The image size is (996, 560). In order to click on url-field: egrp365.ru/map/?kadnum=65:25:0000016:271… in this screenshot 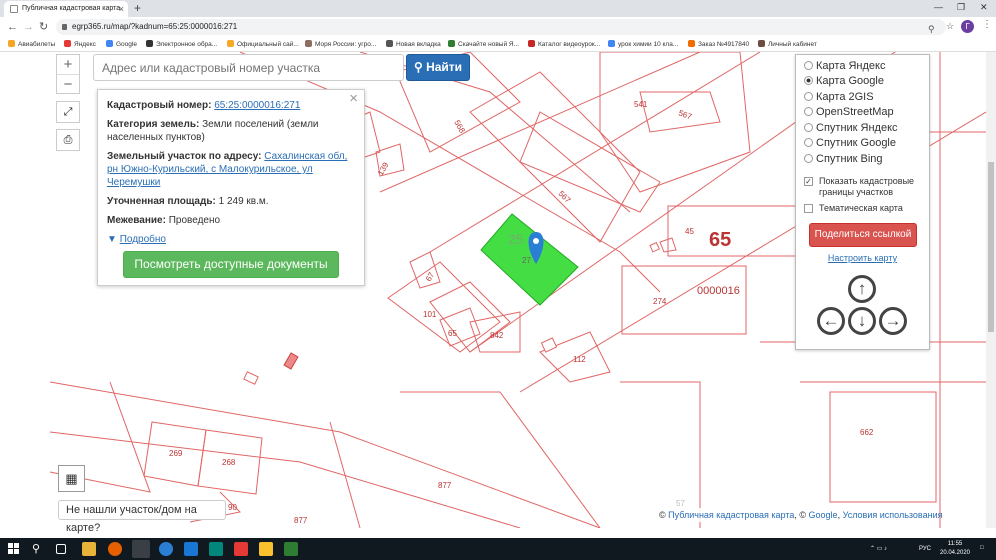, I will do `click(501, 27)`.